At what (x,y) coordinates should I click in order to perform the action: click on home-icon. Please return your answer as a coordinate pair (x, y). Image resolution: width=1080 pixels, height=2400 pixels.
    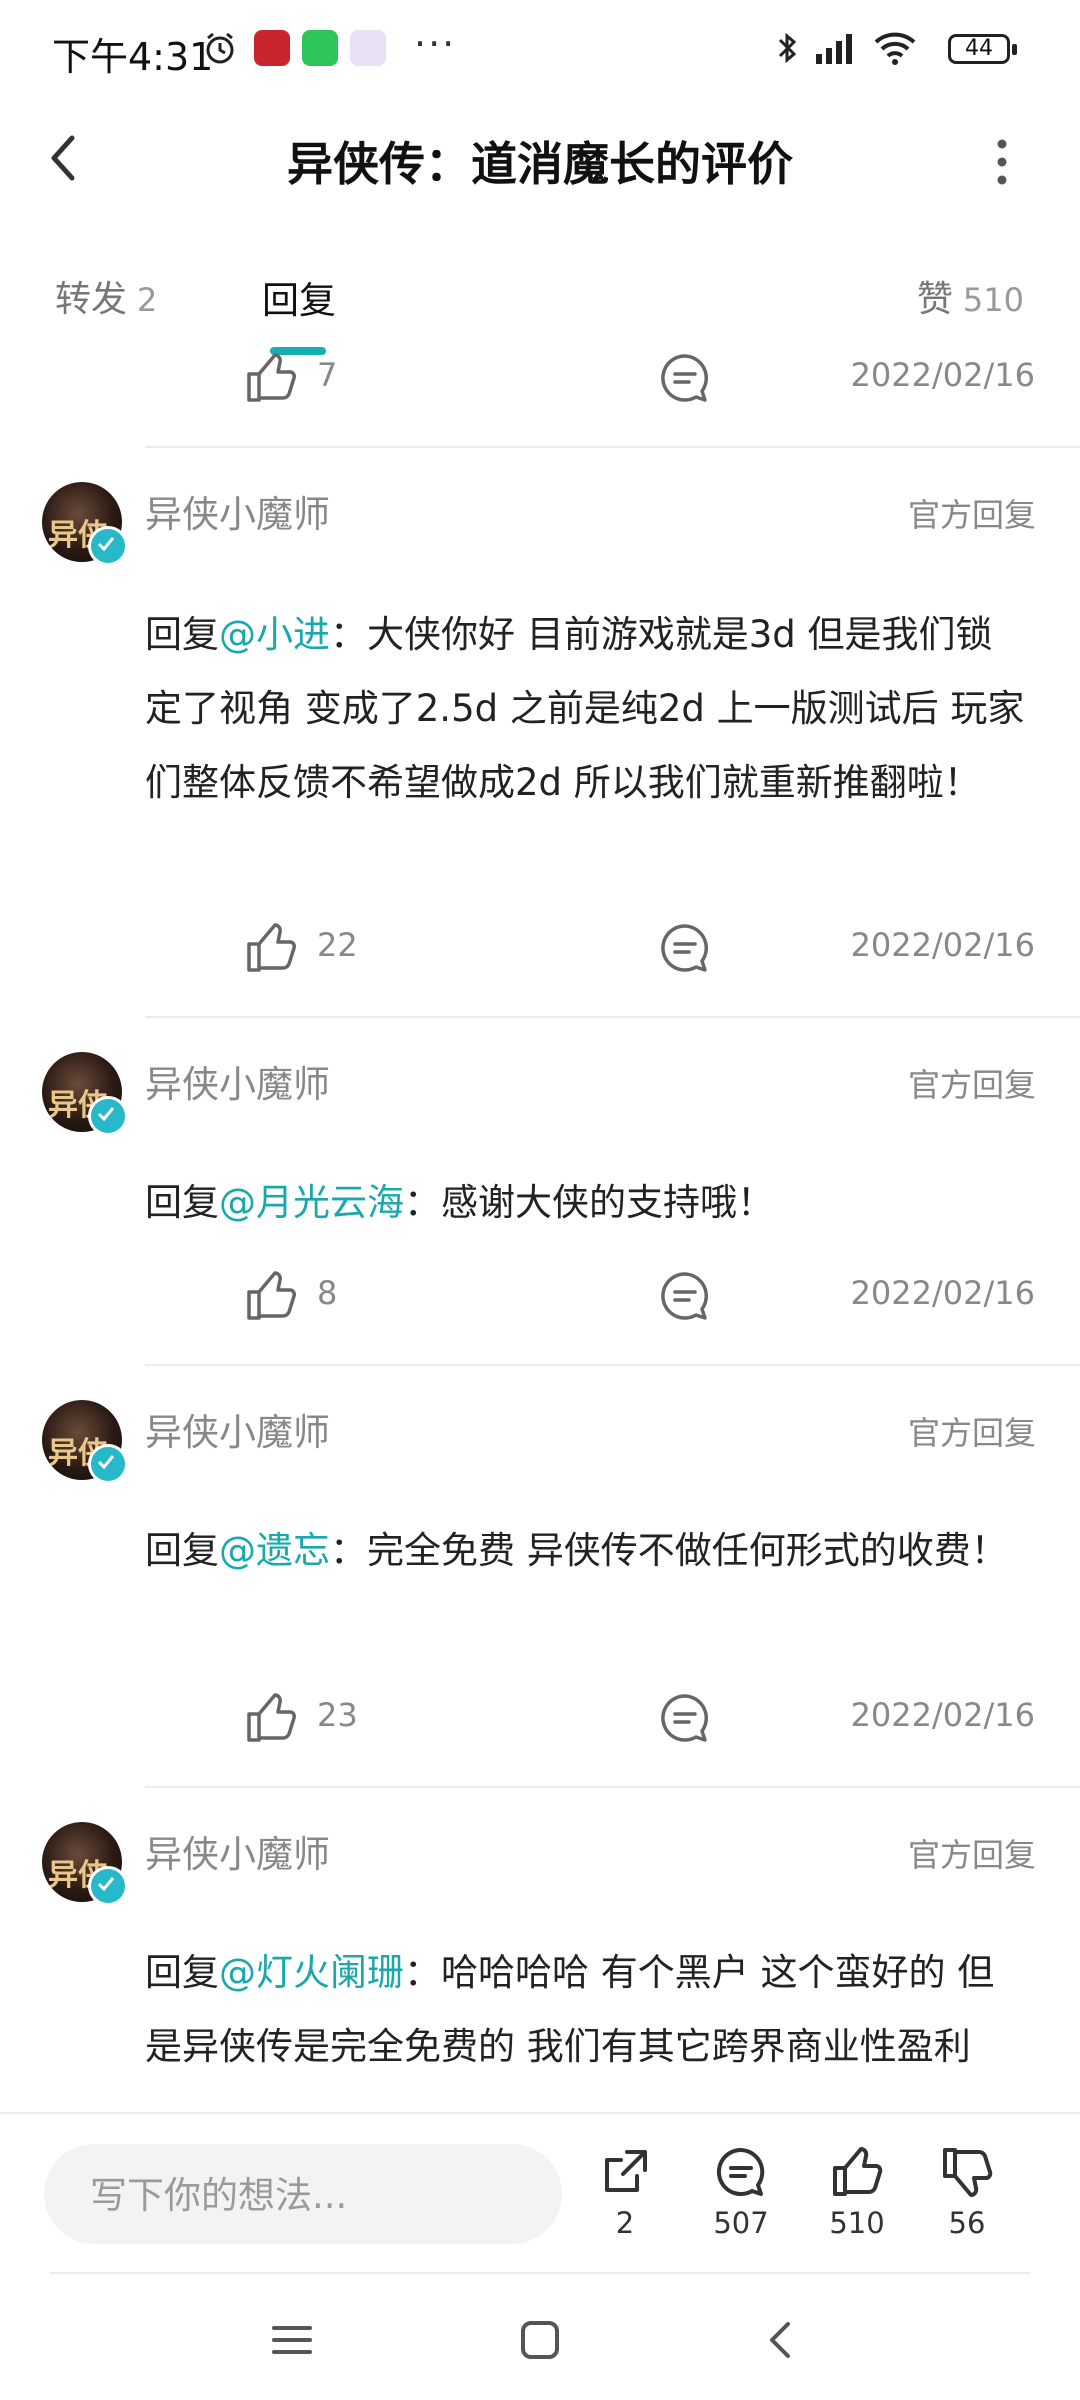
    Looking at the image, I should click on (540, 2340).